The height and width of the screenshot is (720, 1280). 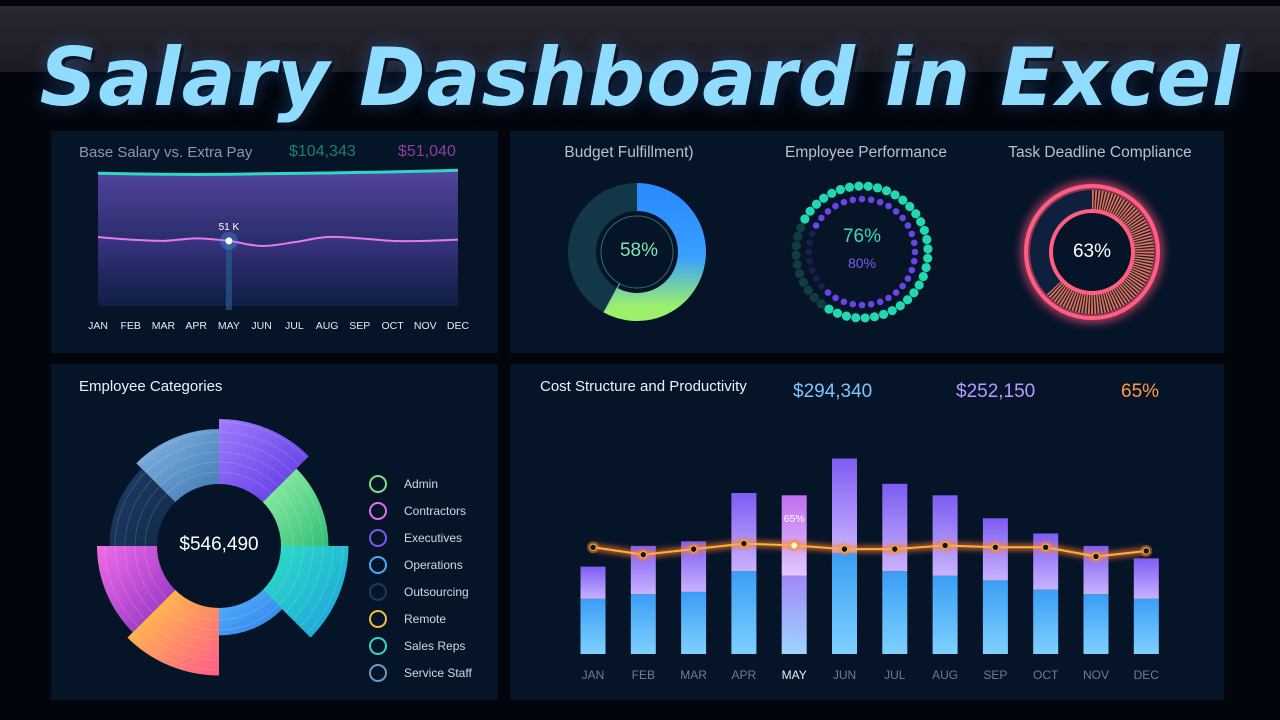 I want to click on cost-x-tick: AUG, so click(x=945, y=675).